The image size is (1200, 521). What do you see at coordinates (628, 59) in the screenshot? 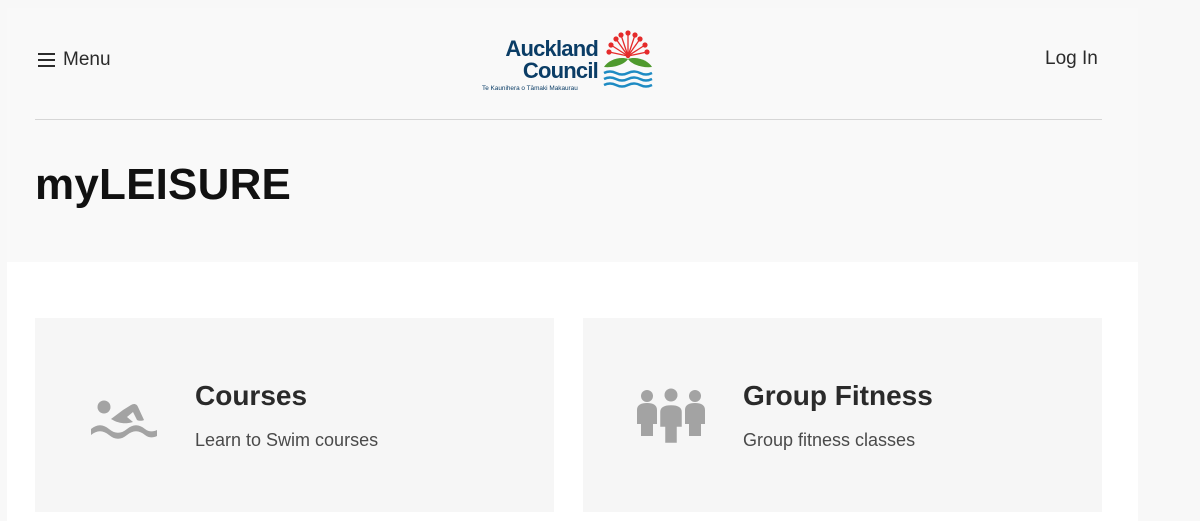
I see `pohutukawa-flower-icon` at bounding box center [628, 59].